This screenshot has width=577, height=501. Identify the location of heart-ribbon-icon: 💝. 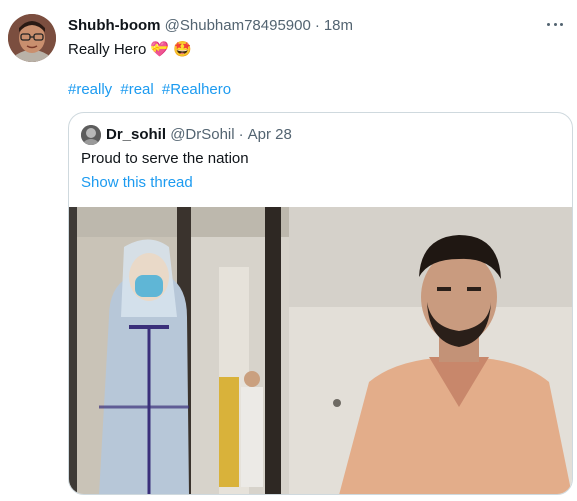
(160, 49).